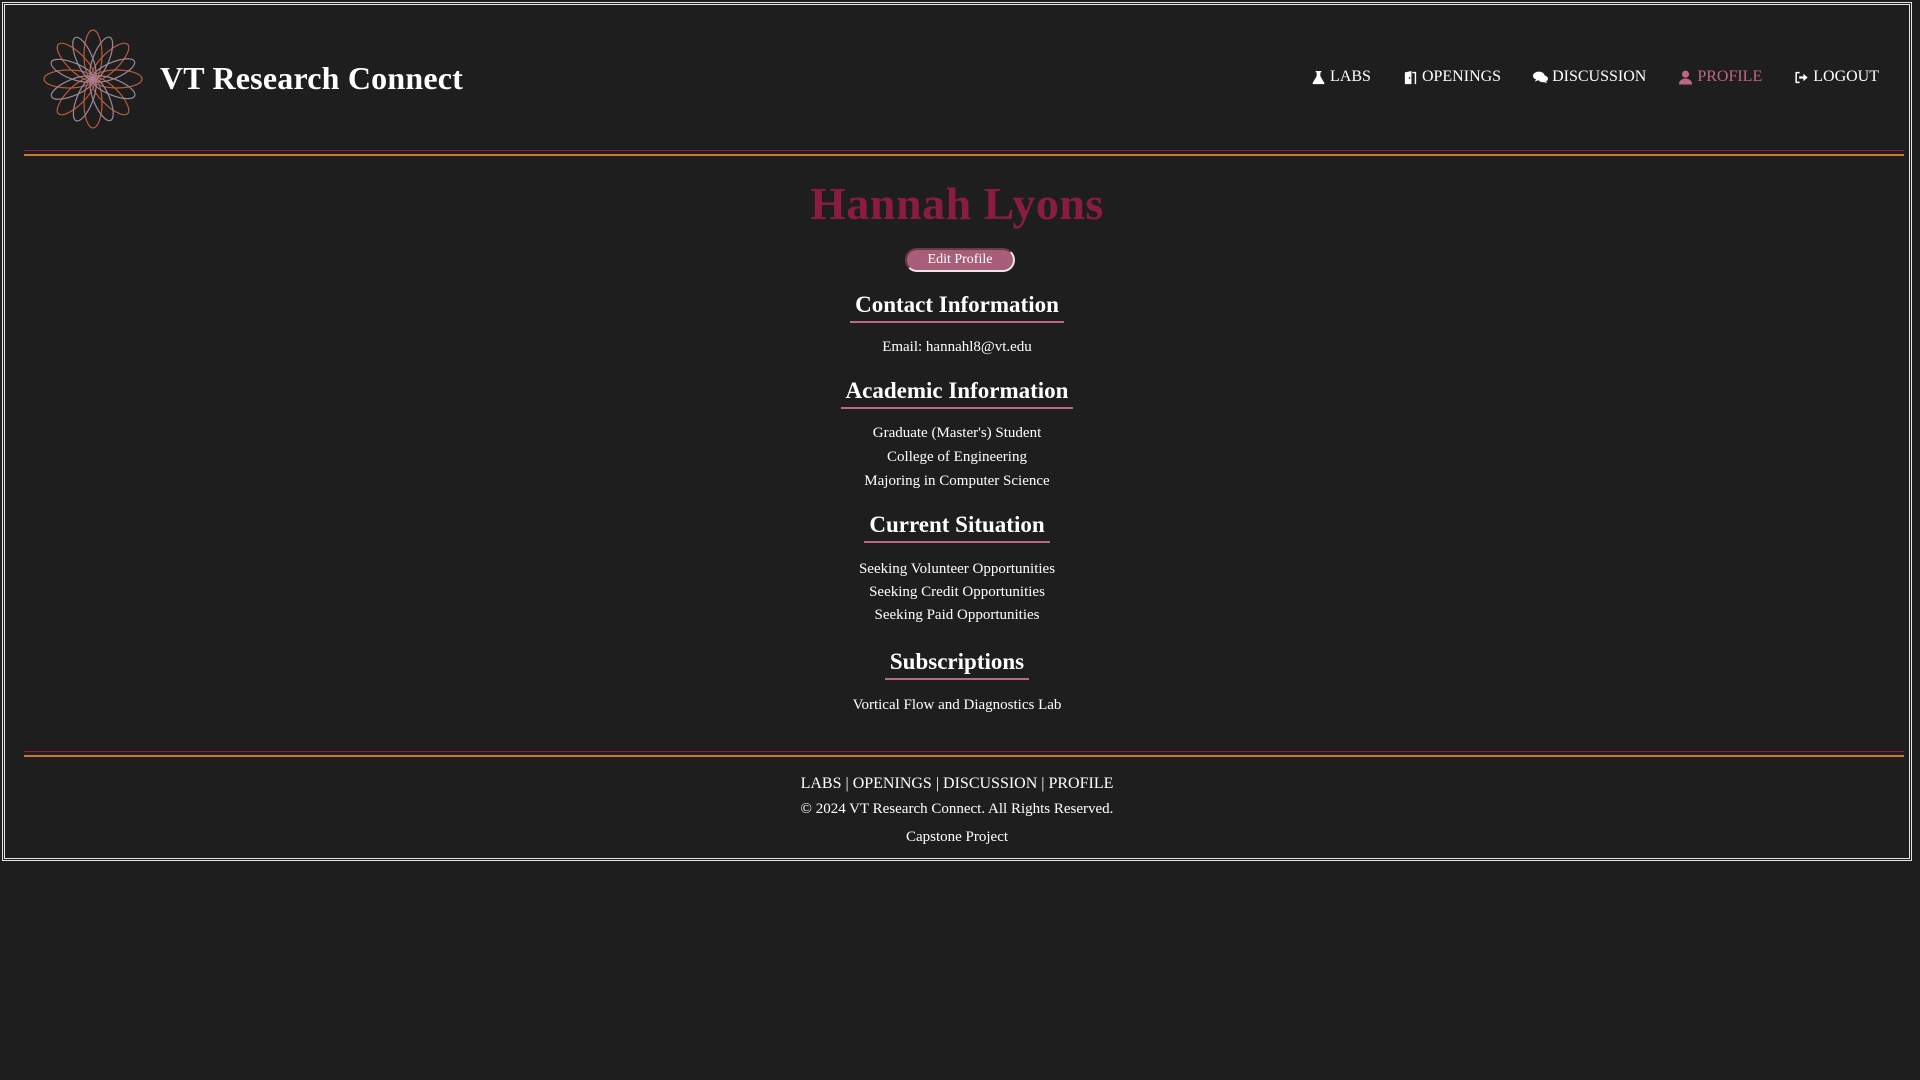 This screenshot has height=1080, width=1920. I want to click on nav-profile: PROFILE, so click(1720, 77).